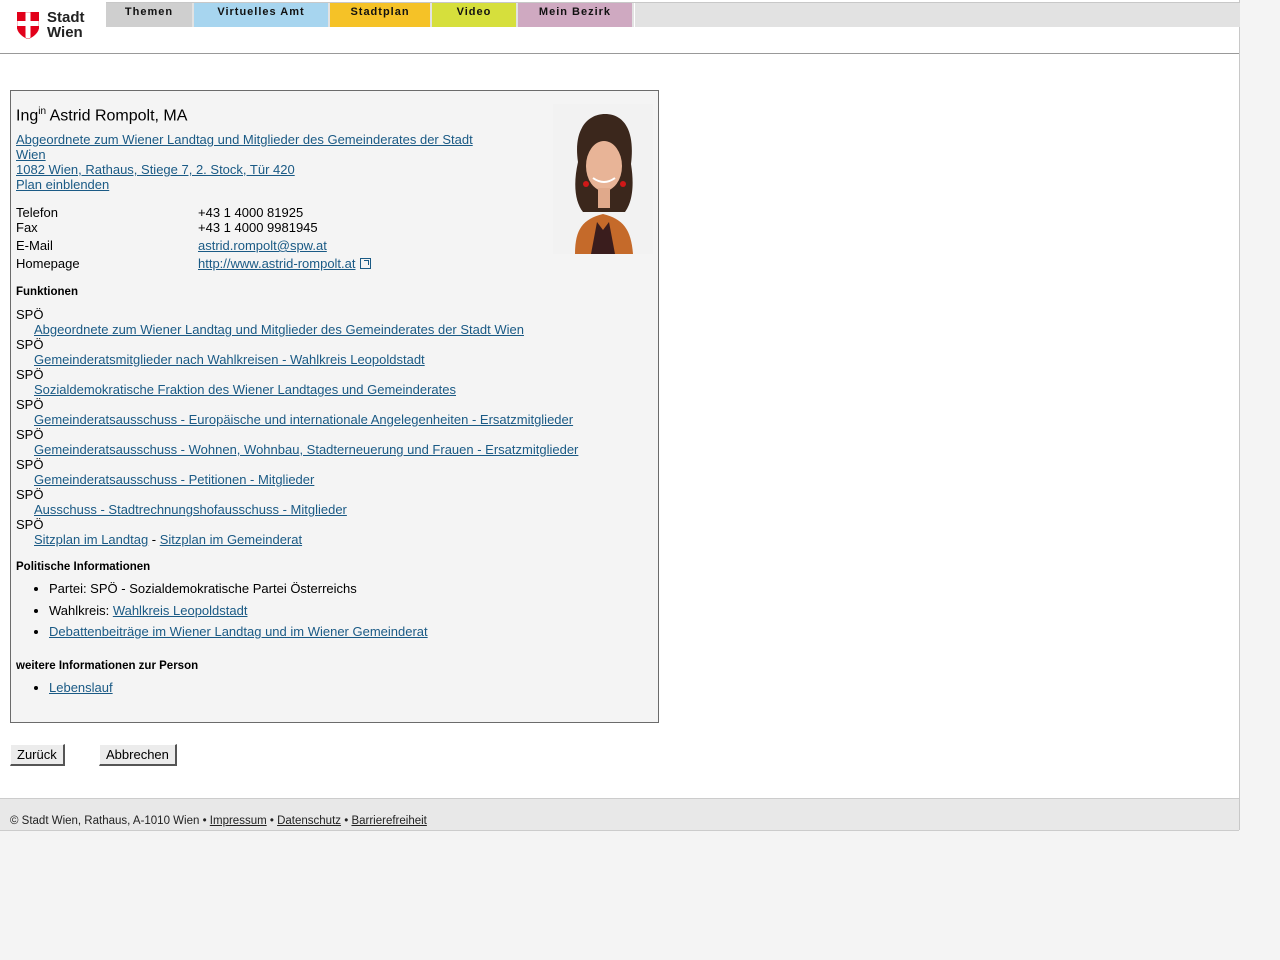 This screenshot has height=960, width=1280. What do you see at coordinates (138, 755) in the screenshot?
I see `cancel-button: Abbrechen` at bounding box center [138, 755].